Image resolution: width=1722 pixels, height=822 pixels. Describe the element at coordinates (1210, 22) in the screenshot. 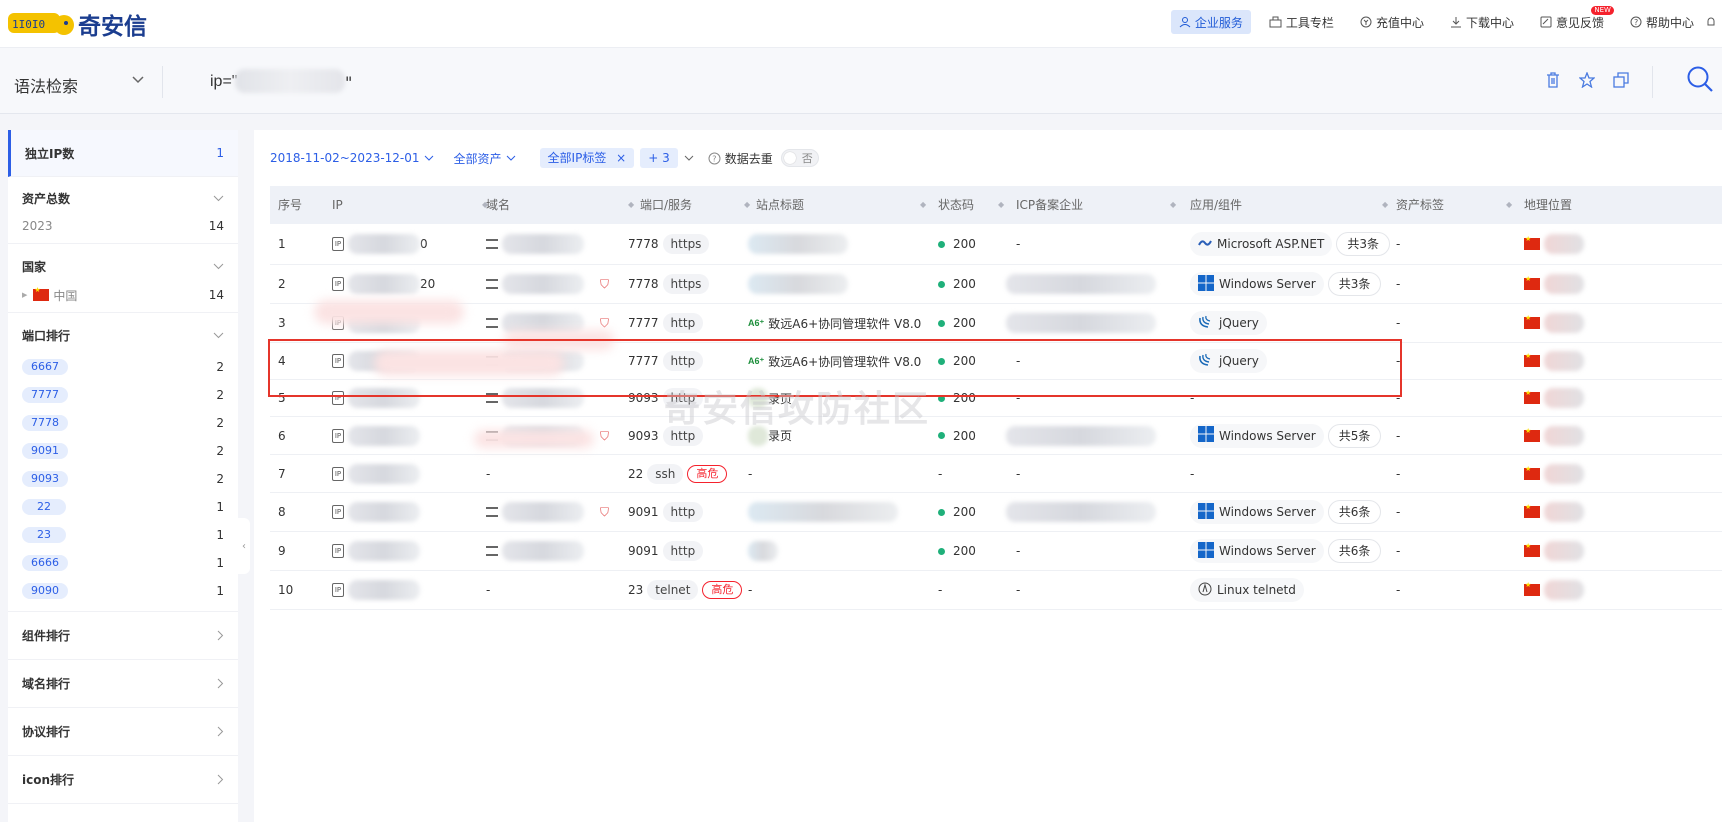

I see `nav-enterprise-service: 企业服务` at that location.